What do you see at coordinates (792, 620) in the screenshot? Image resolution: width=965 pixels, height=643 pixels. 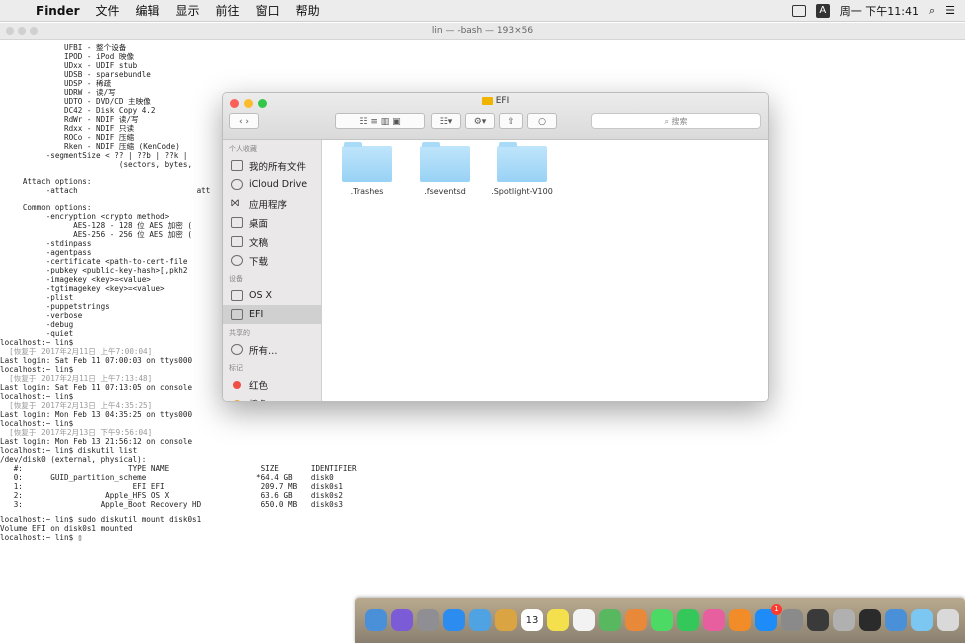 I see `system-preferences-icon` at bounding box center [792, 620].